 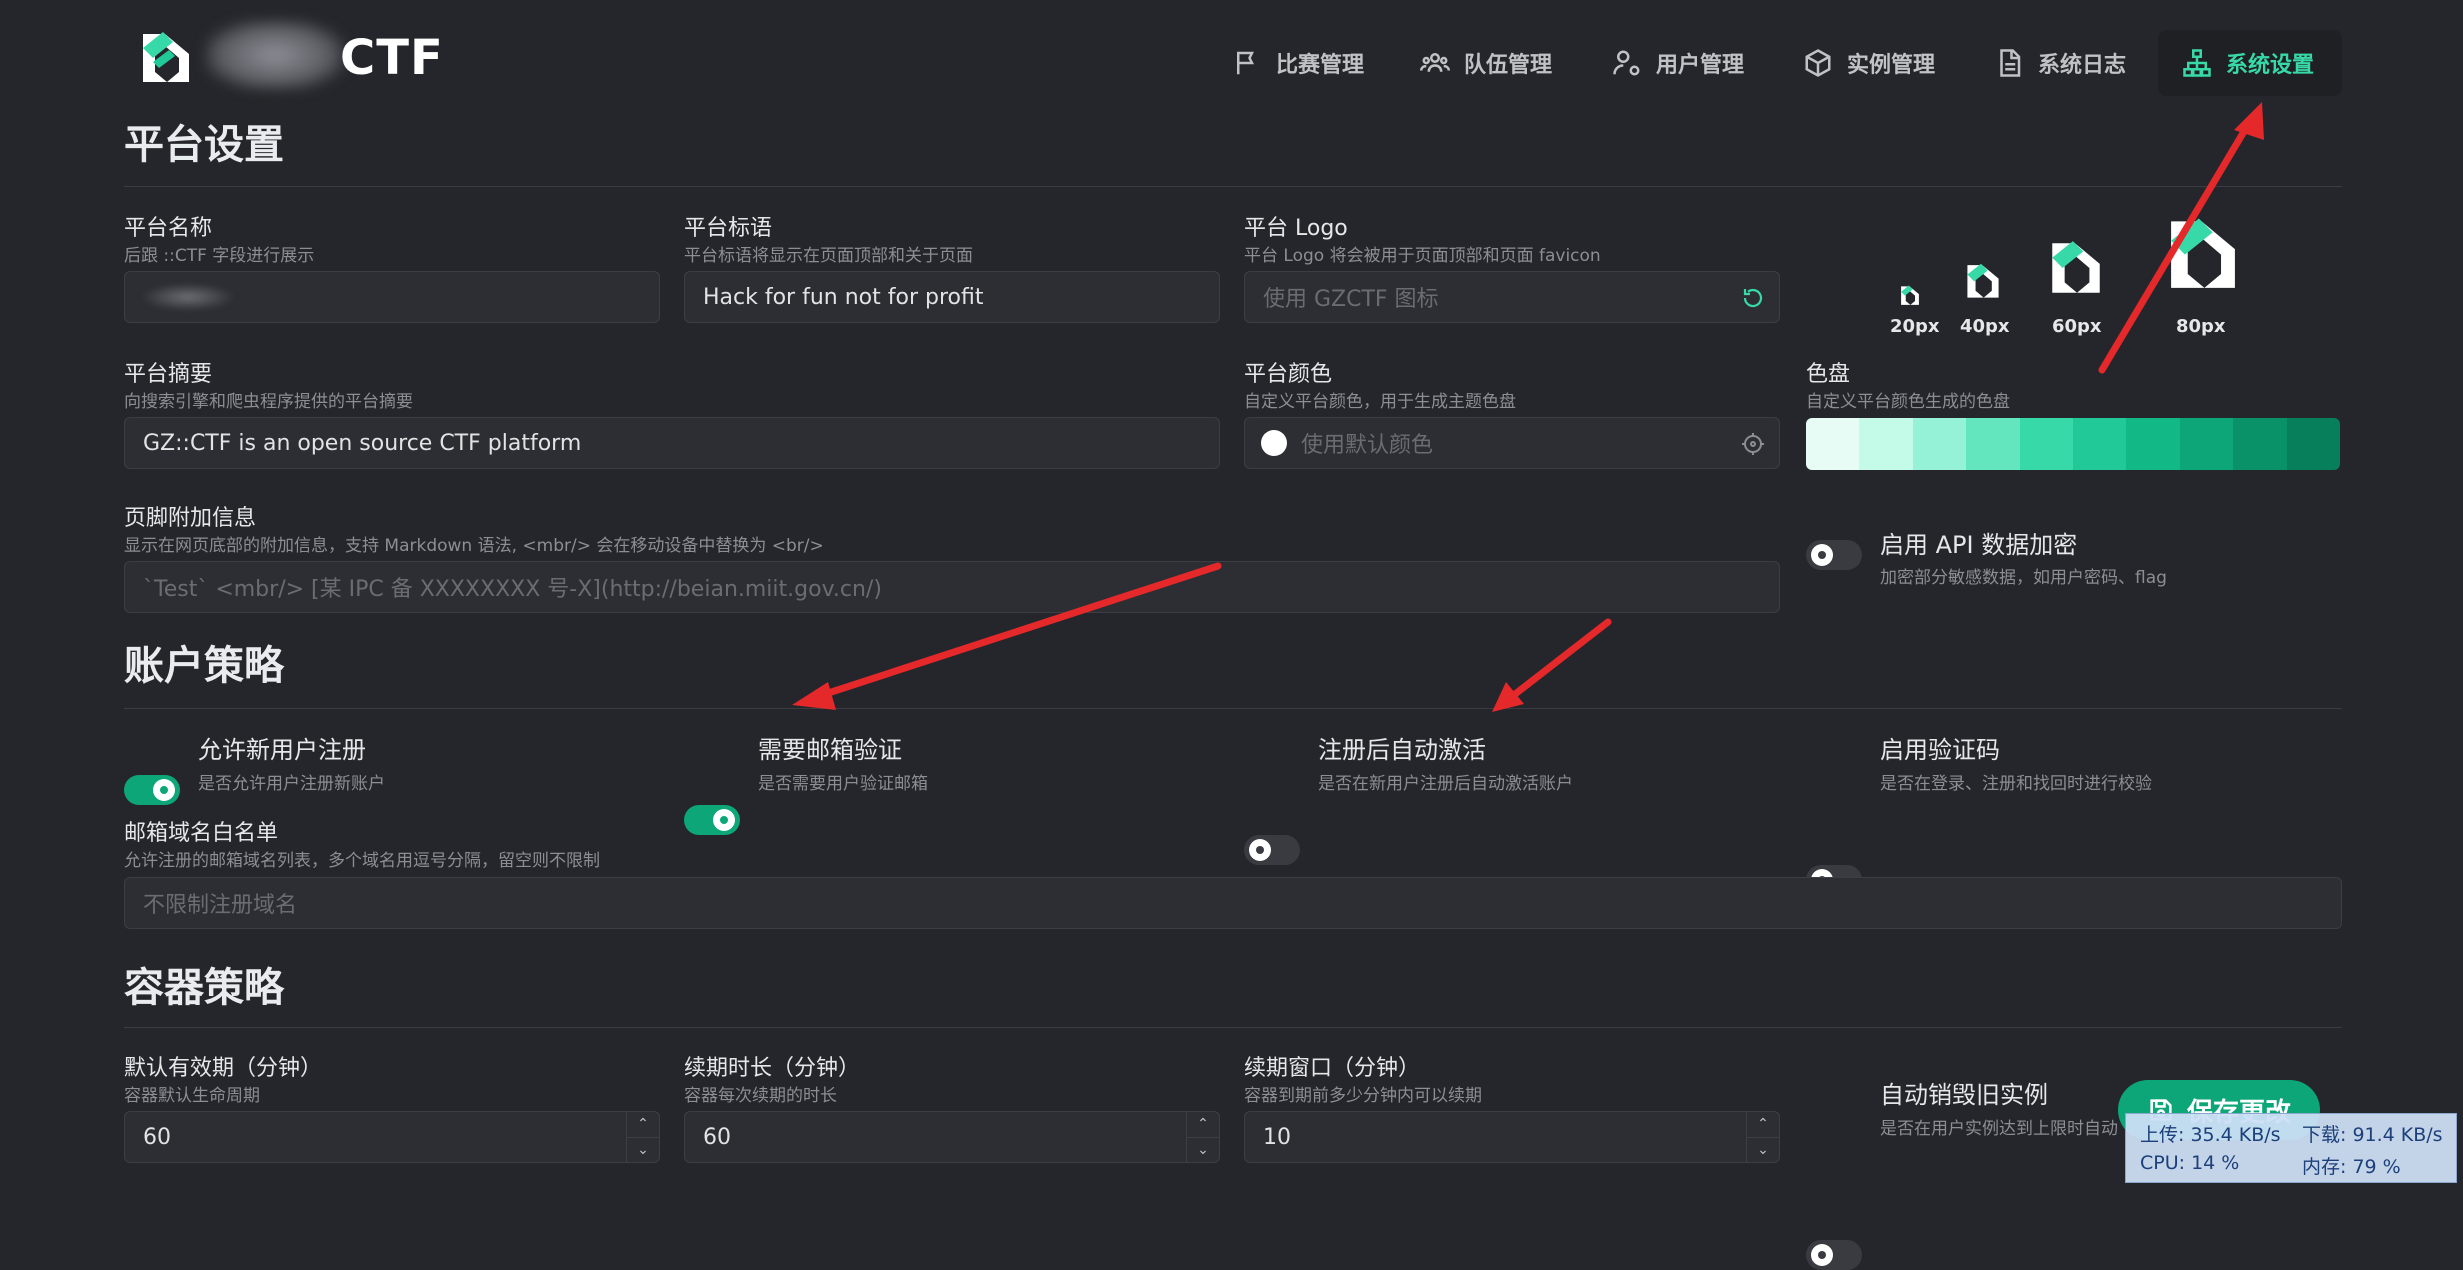 What do you see at coordinates (1834, 1255) in the screenshot?
I see `auto-destroy-toggle` at bounding box center [1834, 1255].